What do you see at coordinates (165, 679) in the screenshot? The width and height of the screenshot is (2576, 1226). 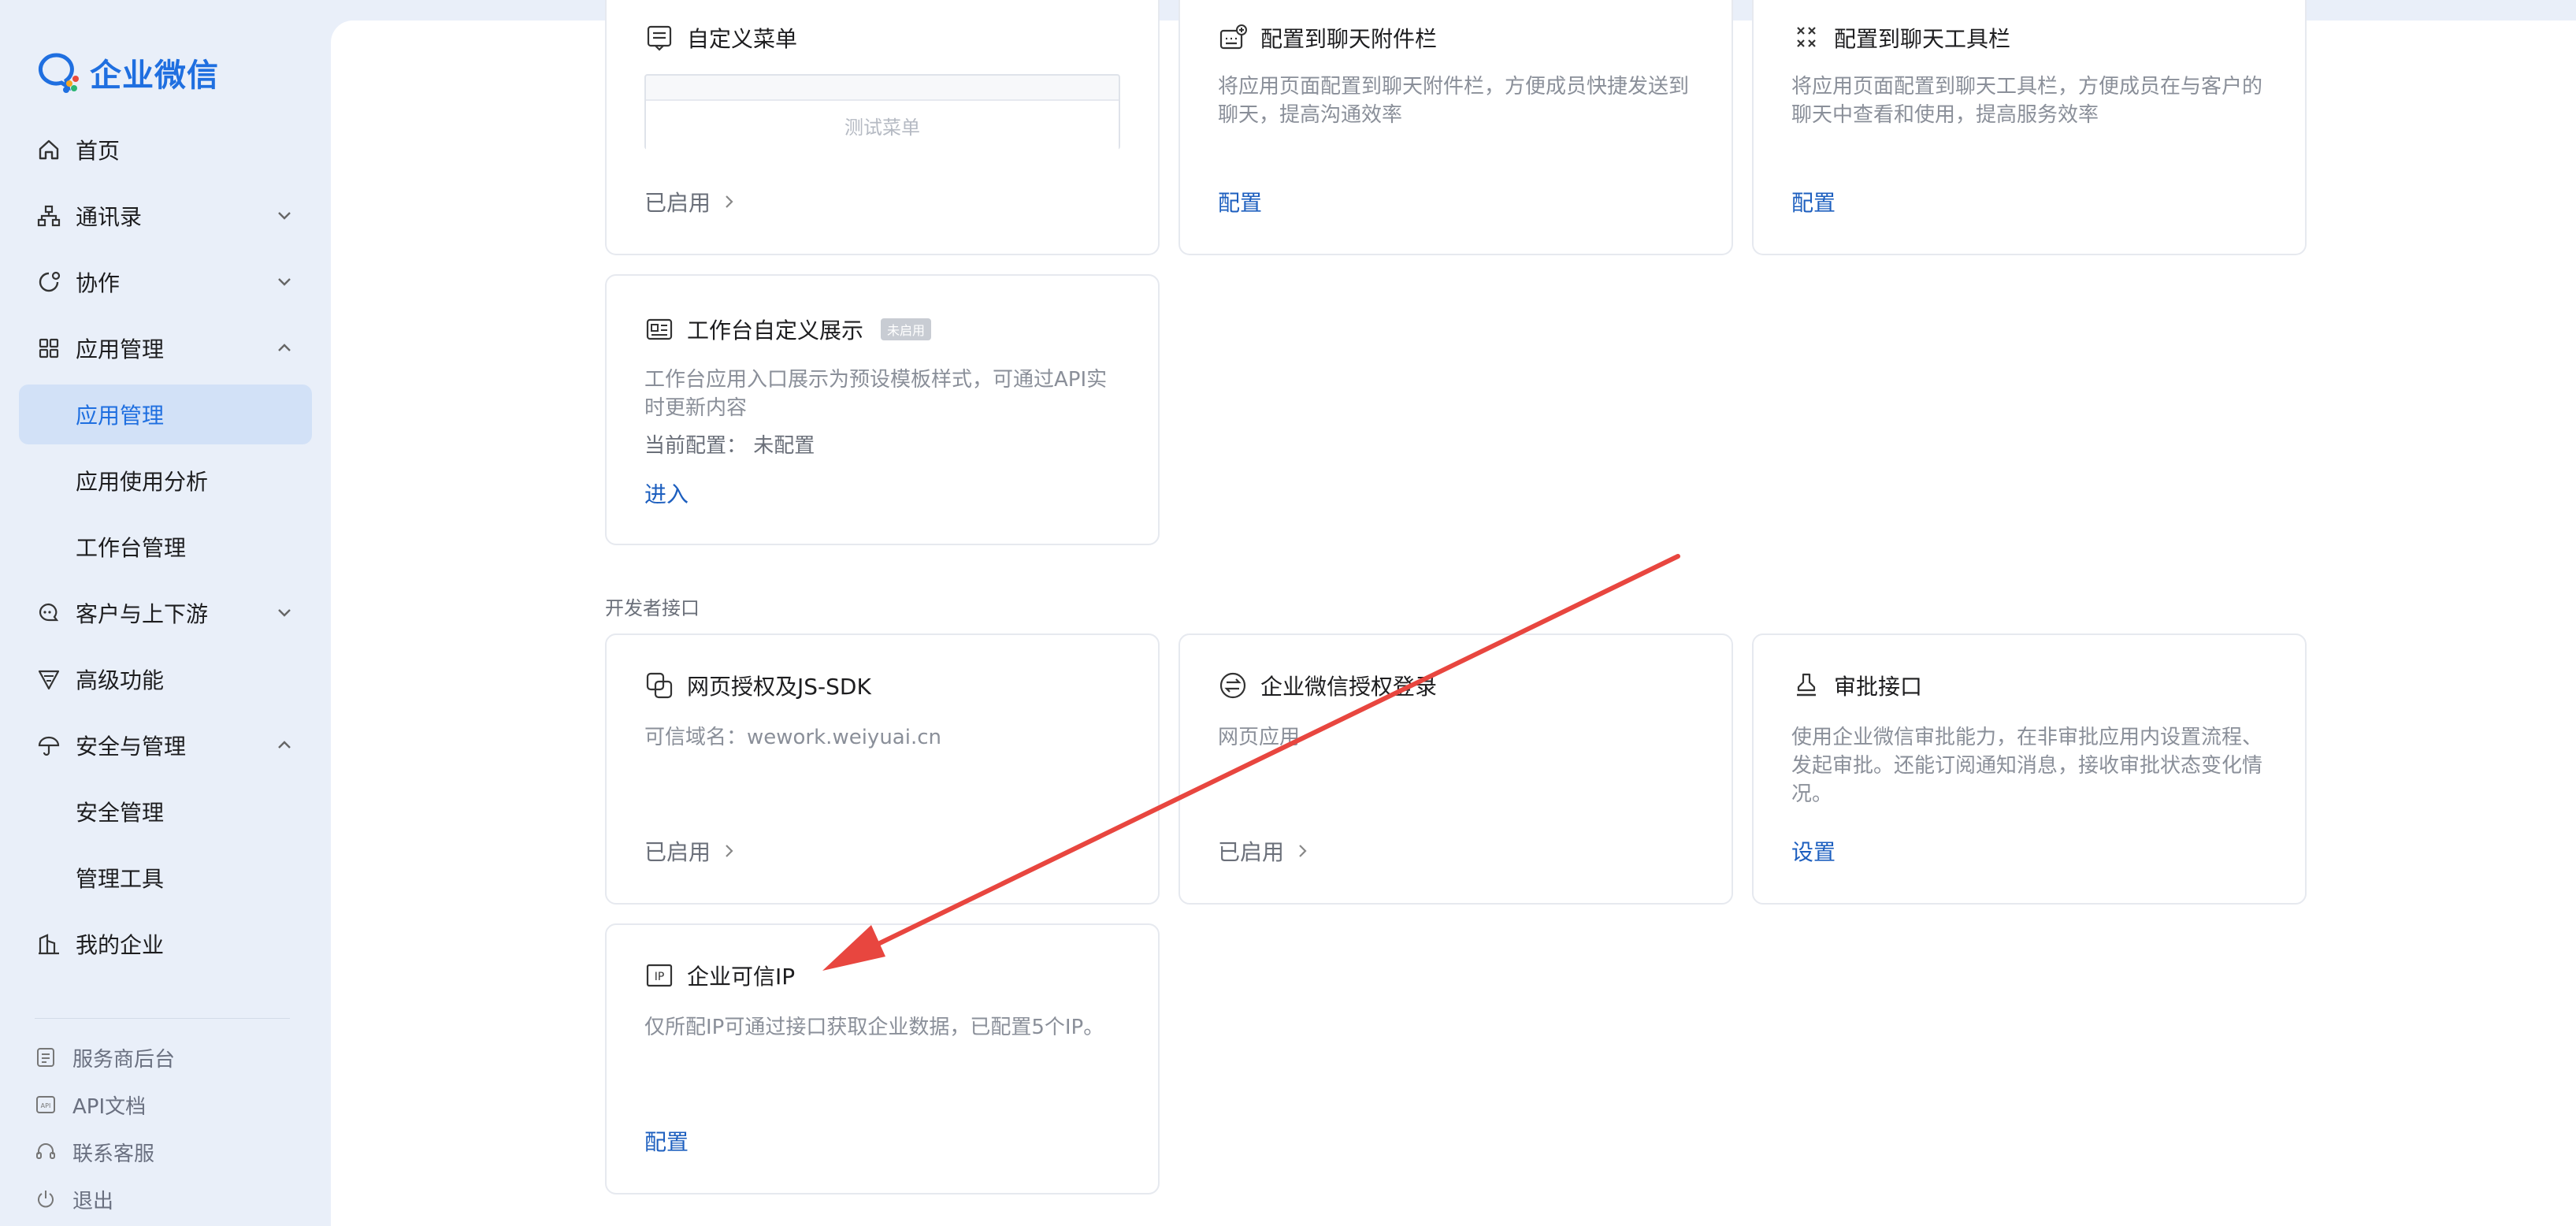 I see `nav-advanced: 高级功能` at bounding box center [165, 679].